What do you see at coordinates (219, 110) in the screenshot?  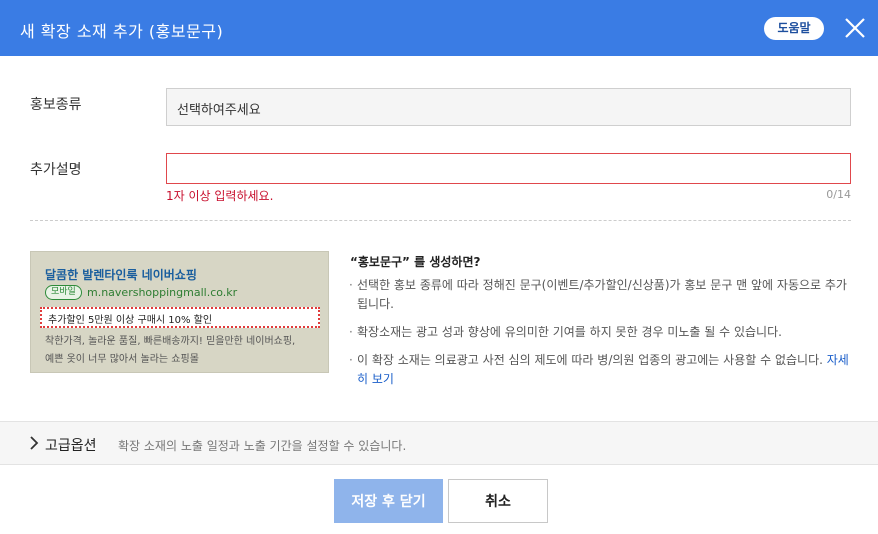 I see `promo-type-selected-value: 선택하여주세요` at bounding box center [219, 110].